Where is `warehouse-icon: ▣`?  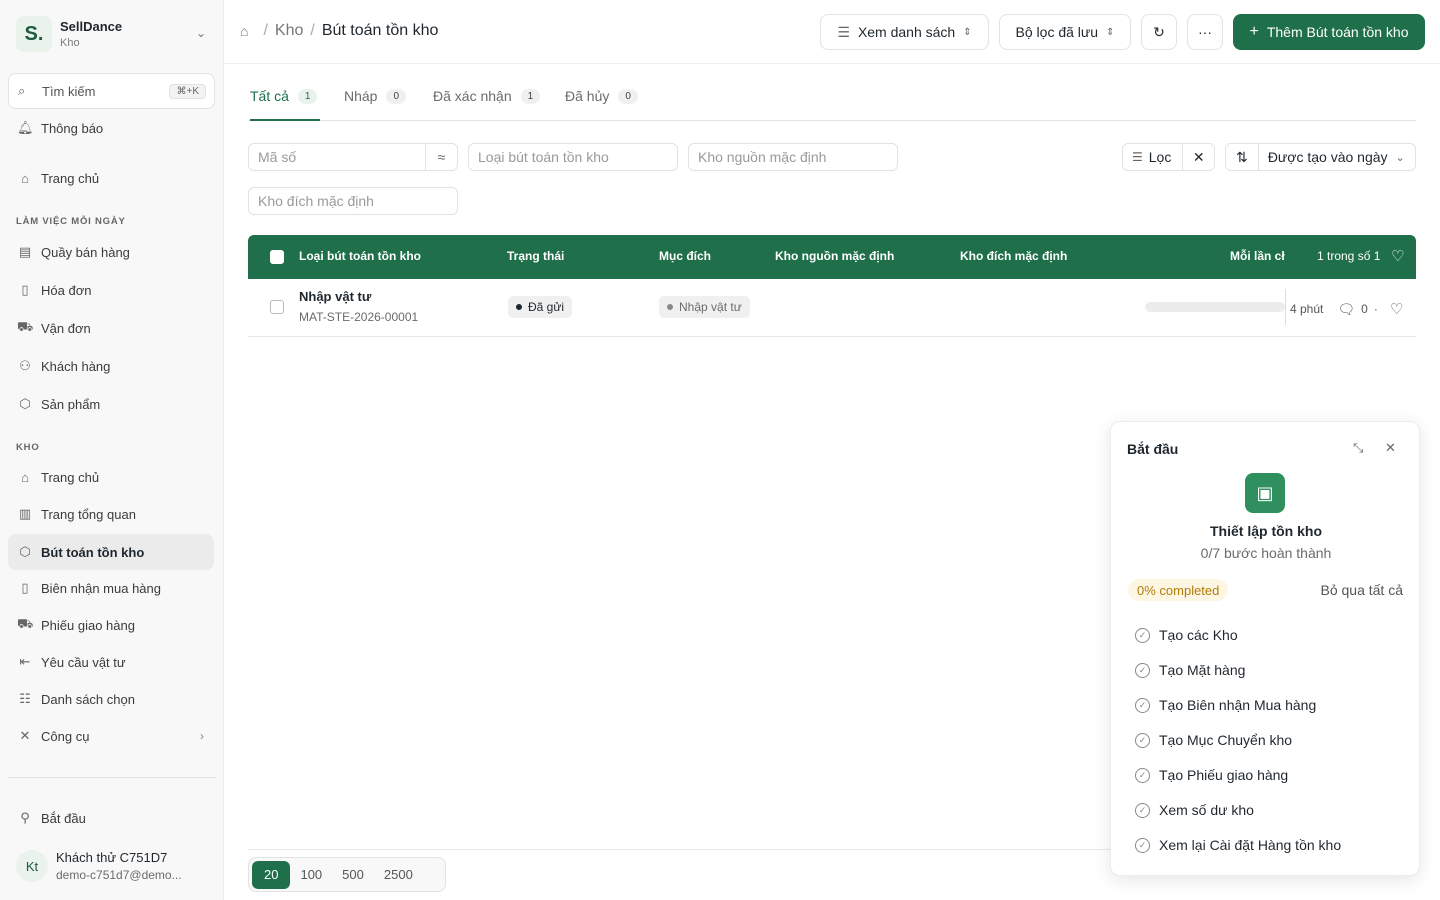
warehouse-icon: ▣ is located at coordinates (1265, 493).